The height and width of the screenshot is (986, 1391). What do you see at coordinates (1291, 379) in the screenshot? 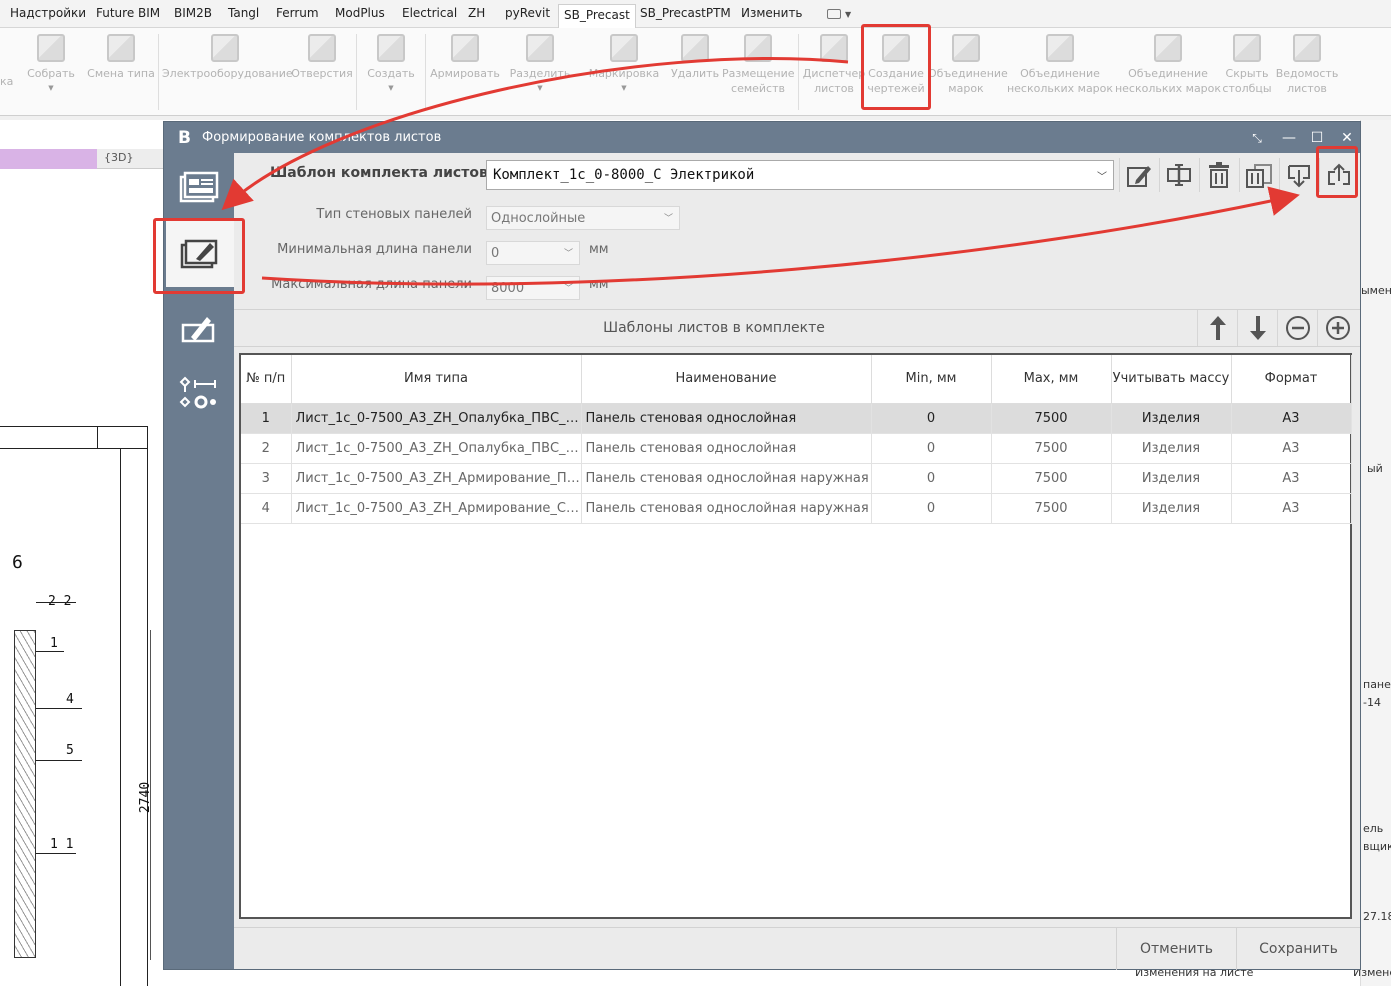
I see `column-header-format: Формат` at bounding box center [1291, 379].